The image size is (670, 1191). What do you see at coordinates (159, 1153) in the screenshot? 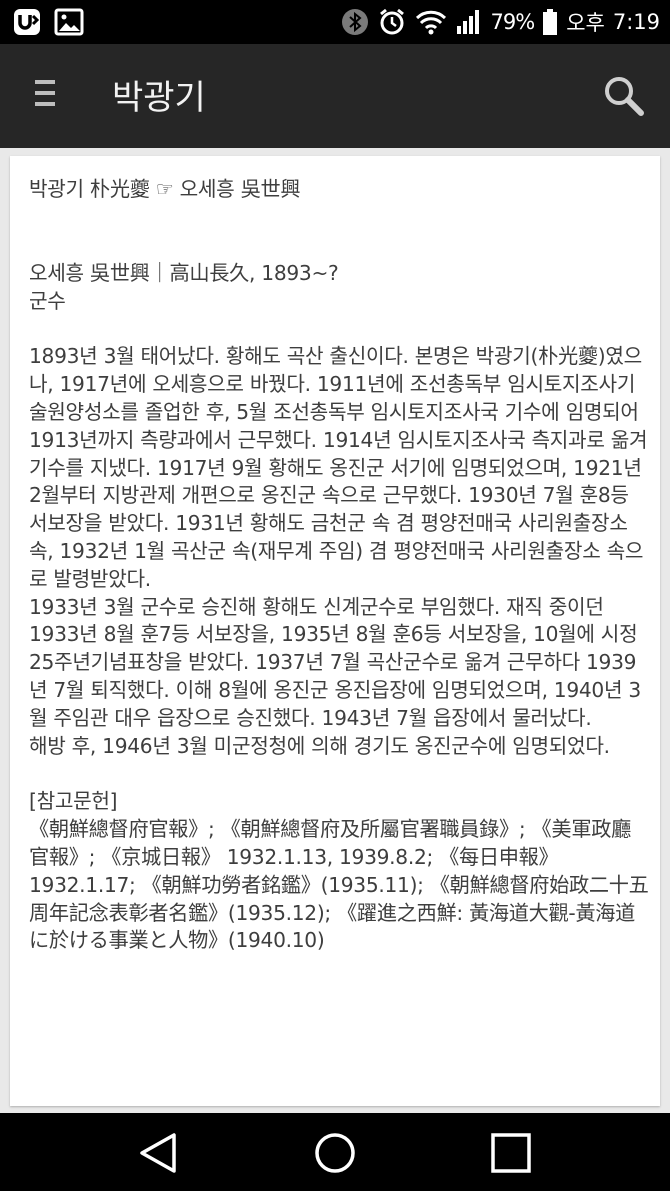
I see `back-icon` at bounding box center [159, 1153].